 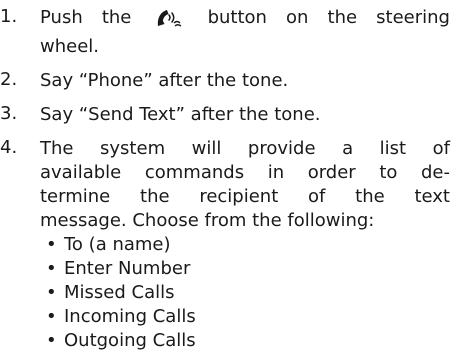 I want to click on step-1-line-1: Push the button on the steering, so click(x=245, y=20).